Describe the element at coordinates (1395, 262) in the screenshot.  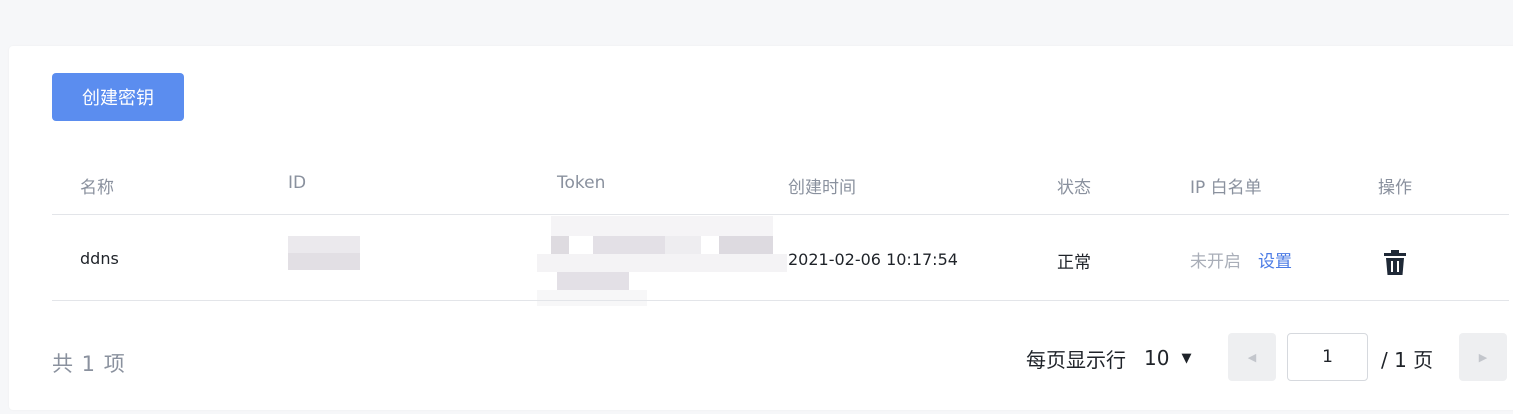
I see `trash-icon` at that location.